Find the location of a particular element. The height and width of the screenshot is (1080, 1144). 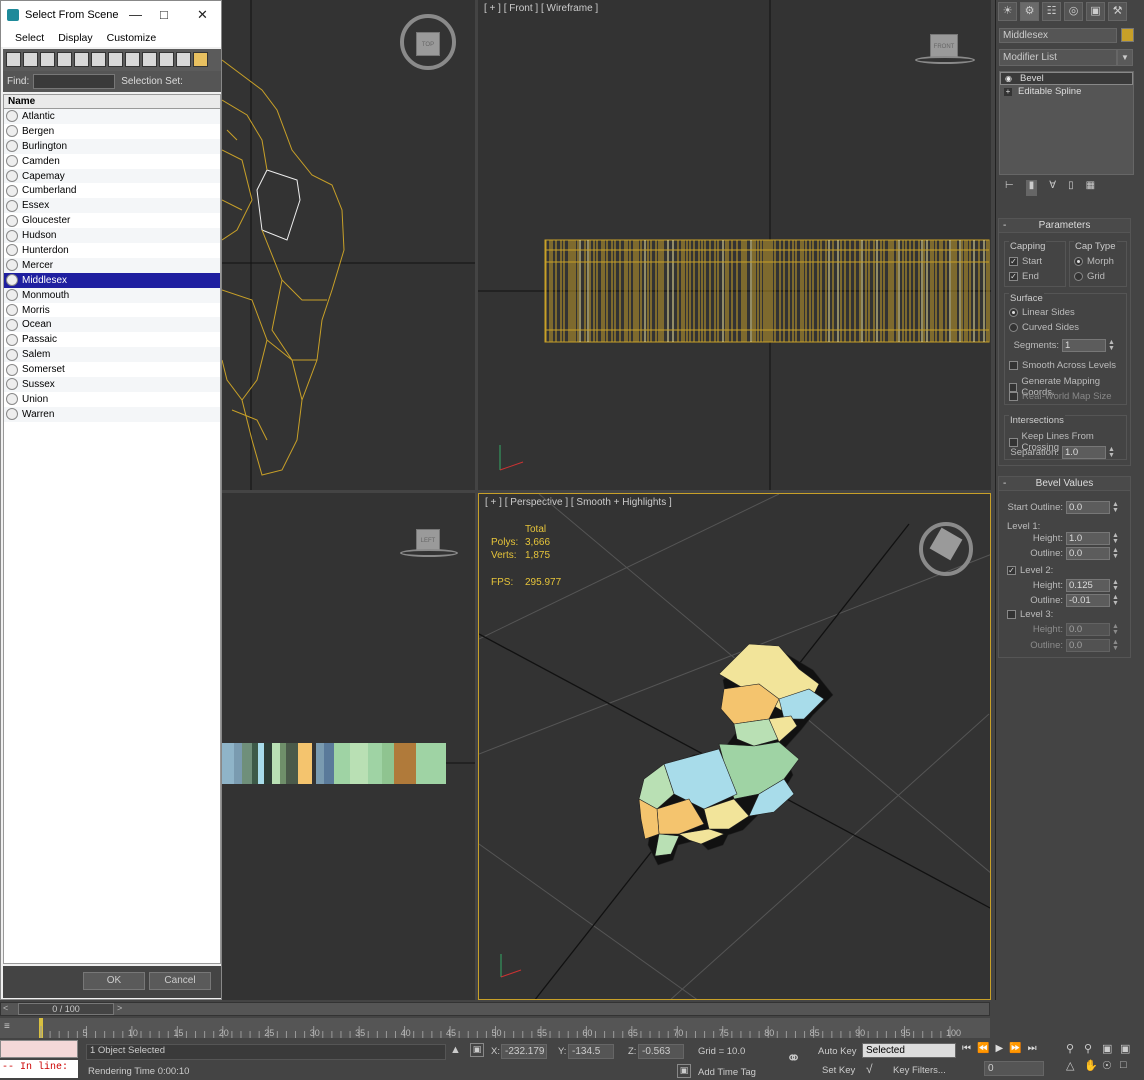

ok-button: OK is located at coordinates (114, 981).